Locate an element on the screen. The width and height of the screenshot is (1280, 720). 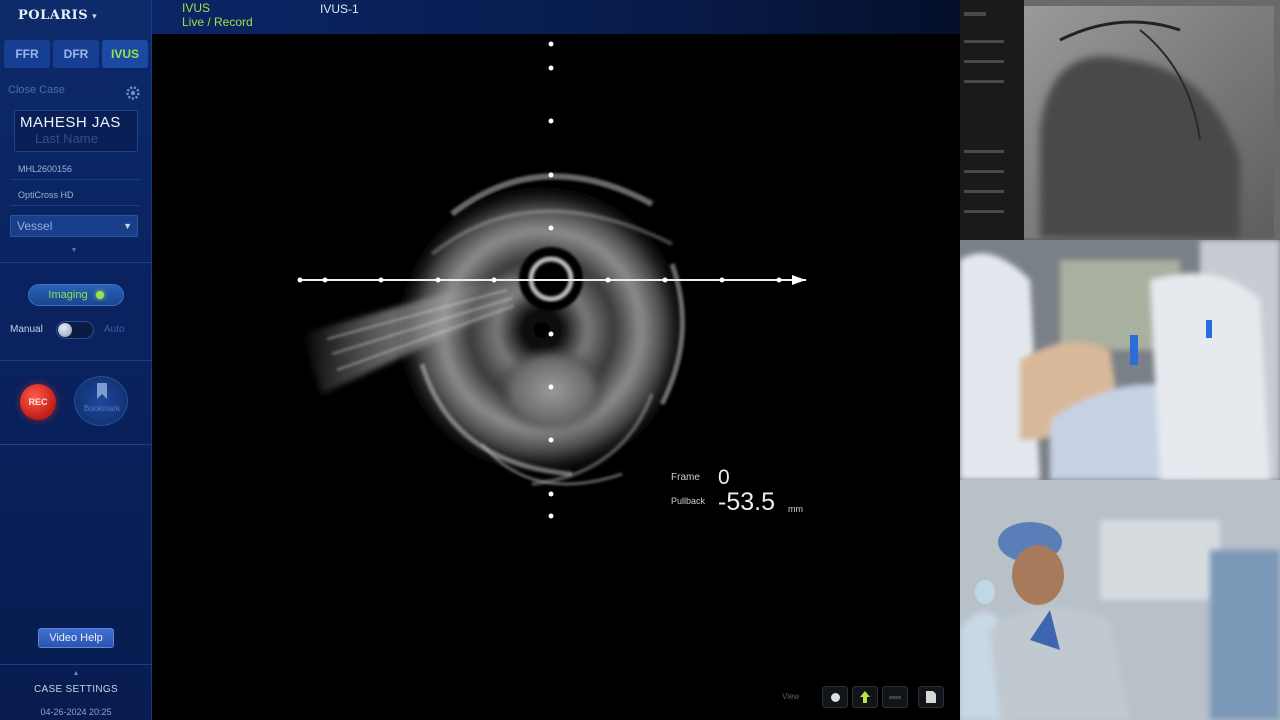
marker-icon is located at coordinates (865, 697).